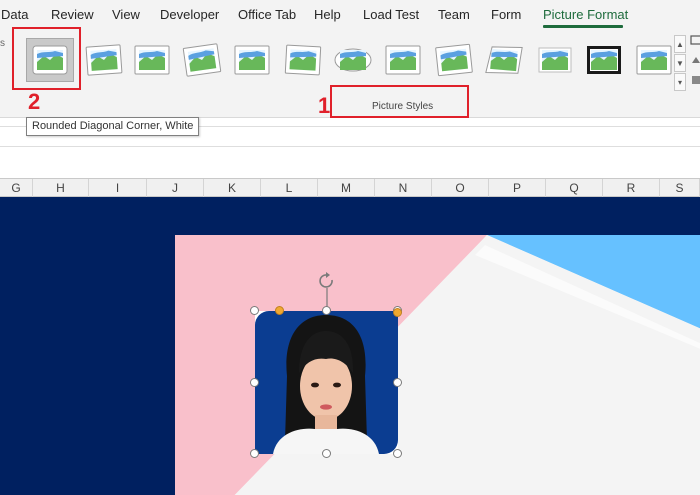 The width and height of the screenshot is (700, 495). Describe the element at coordinates (460, 188) in the screenshot. I see `column-header: O` at that location.